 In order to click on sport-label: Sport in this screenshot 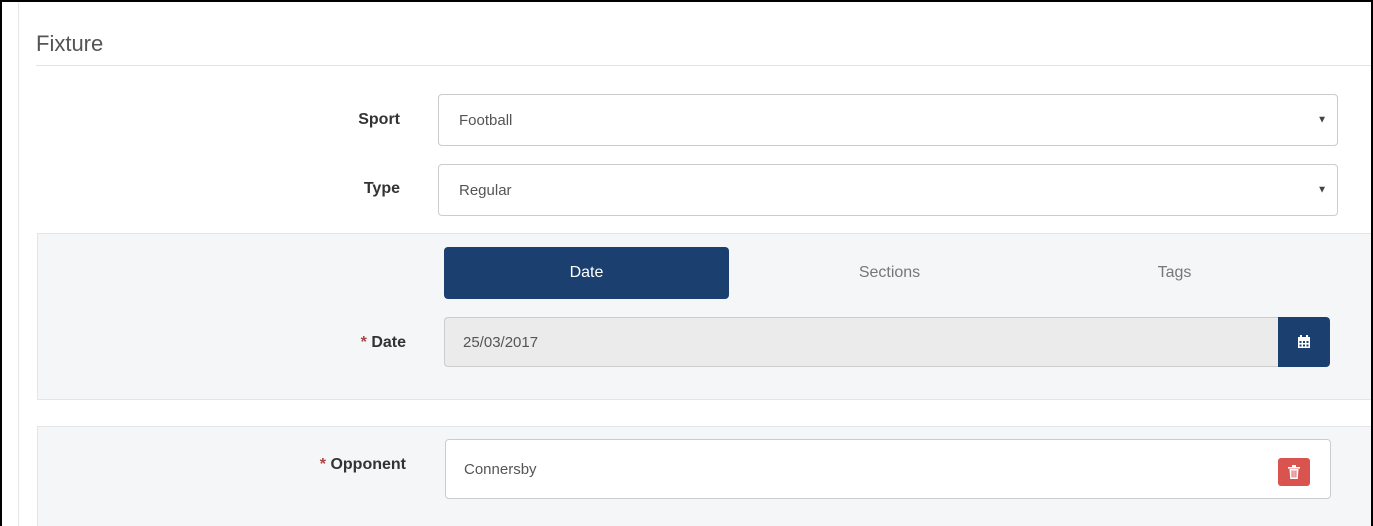, I will do `click(379, 119)`.